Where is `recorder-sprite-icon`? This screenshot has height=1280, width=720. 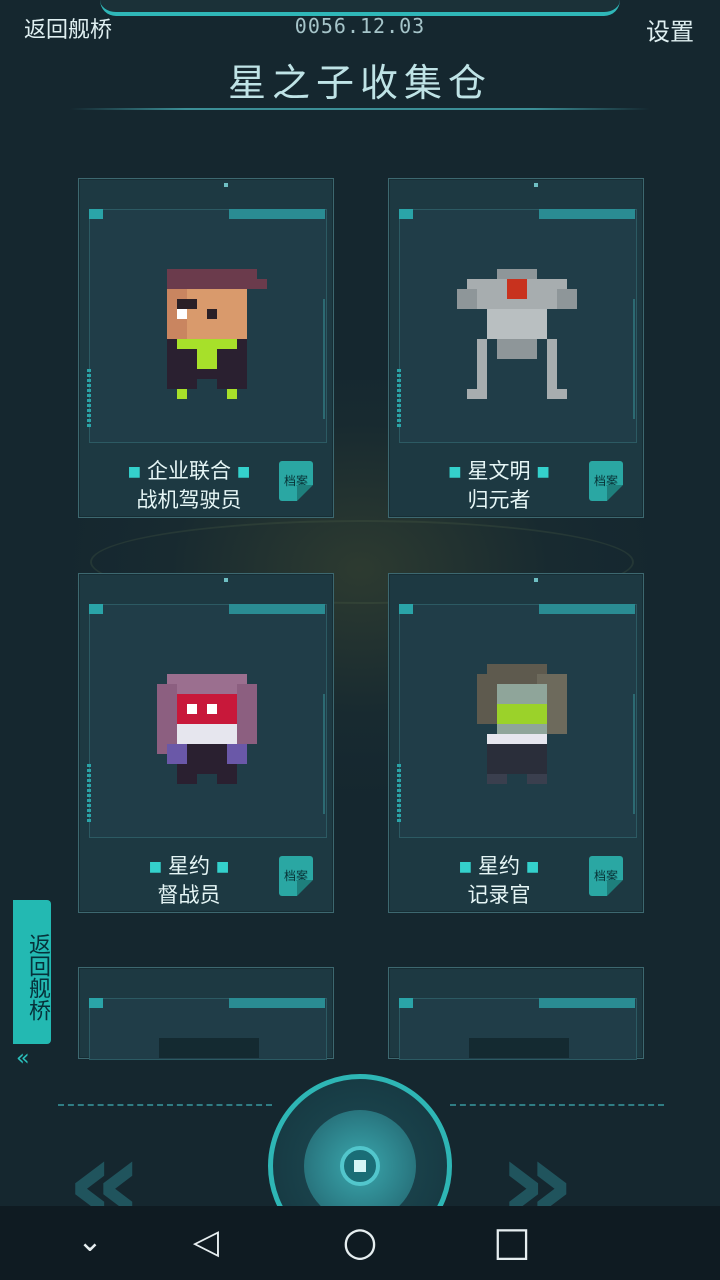
recorder-sprite-icon is located at coordinates (522, 724).